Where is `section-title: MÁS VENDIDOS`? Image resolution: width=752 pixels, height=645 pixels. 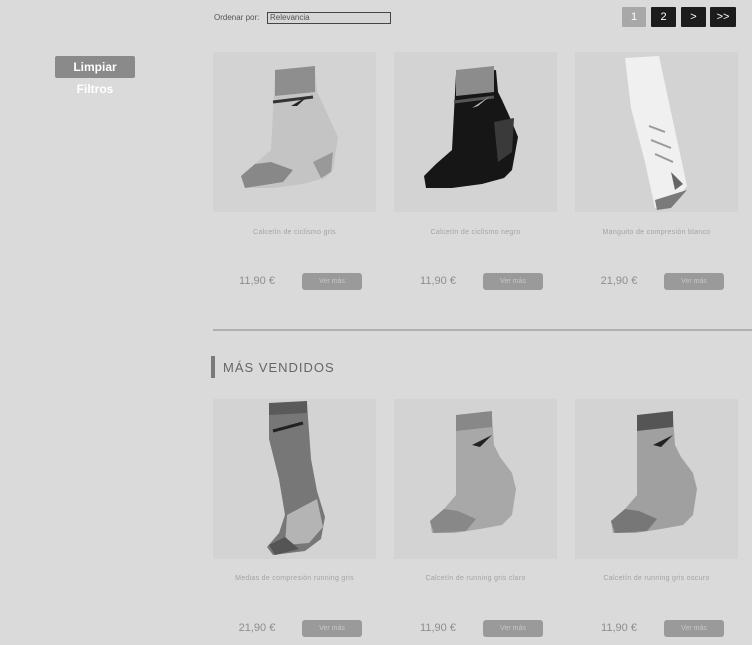 section-title: MÁS VENDIDOS is located at coordinates (279, 367).